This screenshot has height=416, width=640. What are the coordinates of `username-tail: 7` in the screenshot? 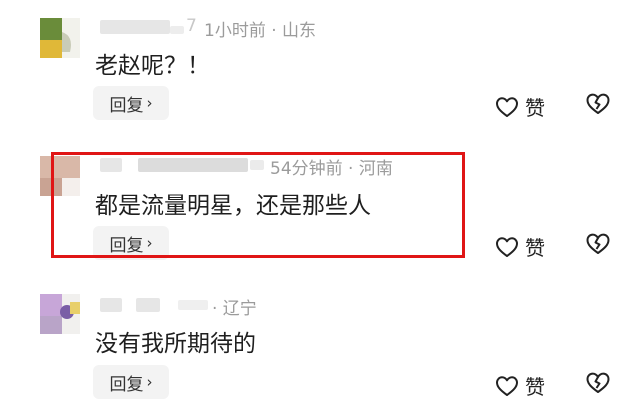 It's located at (191, 26).